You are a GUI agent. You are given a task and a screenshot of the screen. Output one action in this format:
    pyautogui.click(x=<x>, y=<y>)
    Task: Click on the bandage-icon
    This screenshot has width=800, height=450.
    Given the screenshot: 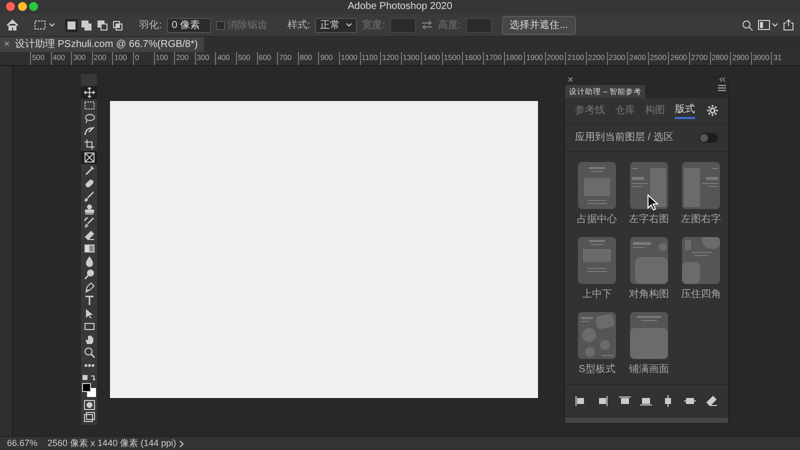 What is the action you would take?
    pyautogui.click(x=89, y=183)
    